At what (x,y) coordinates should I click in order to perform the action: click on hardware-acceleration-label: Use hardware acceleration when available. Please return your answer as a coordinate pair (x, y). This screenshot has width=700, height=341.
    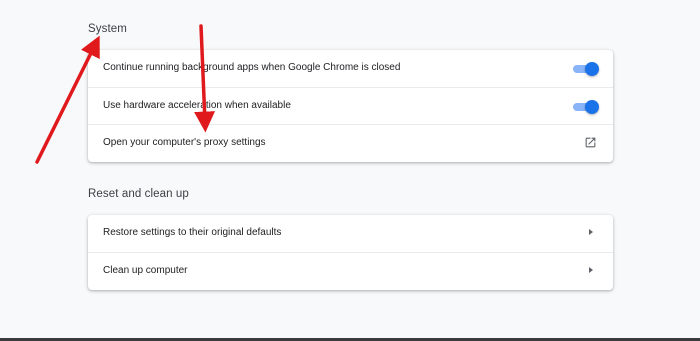
    Looking at the image, I should click on (197, 105).